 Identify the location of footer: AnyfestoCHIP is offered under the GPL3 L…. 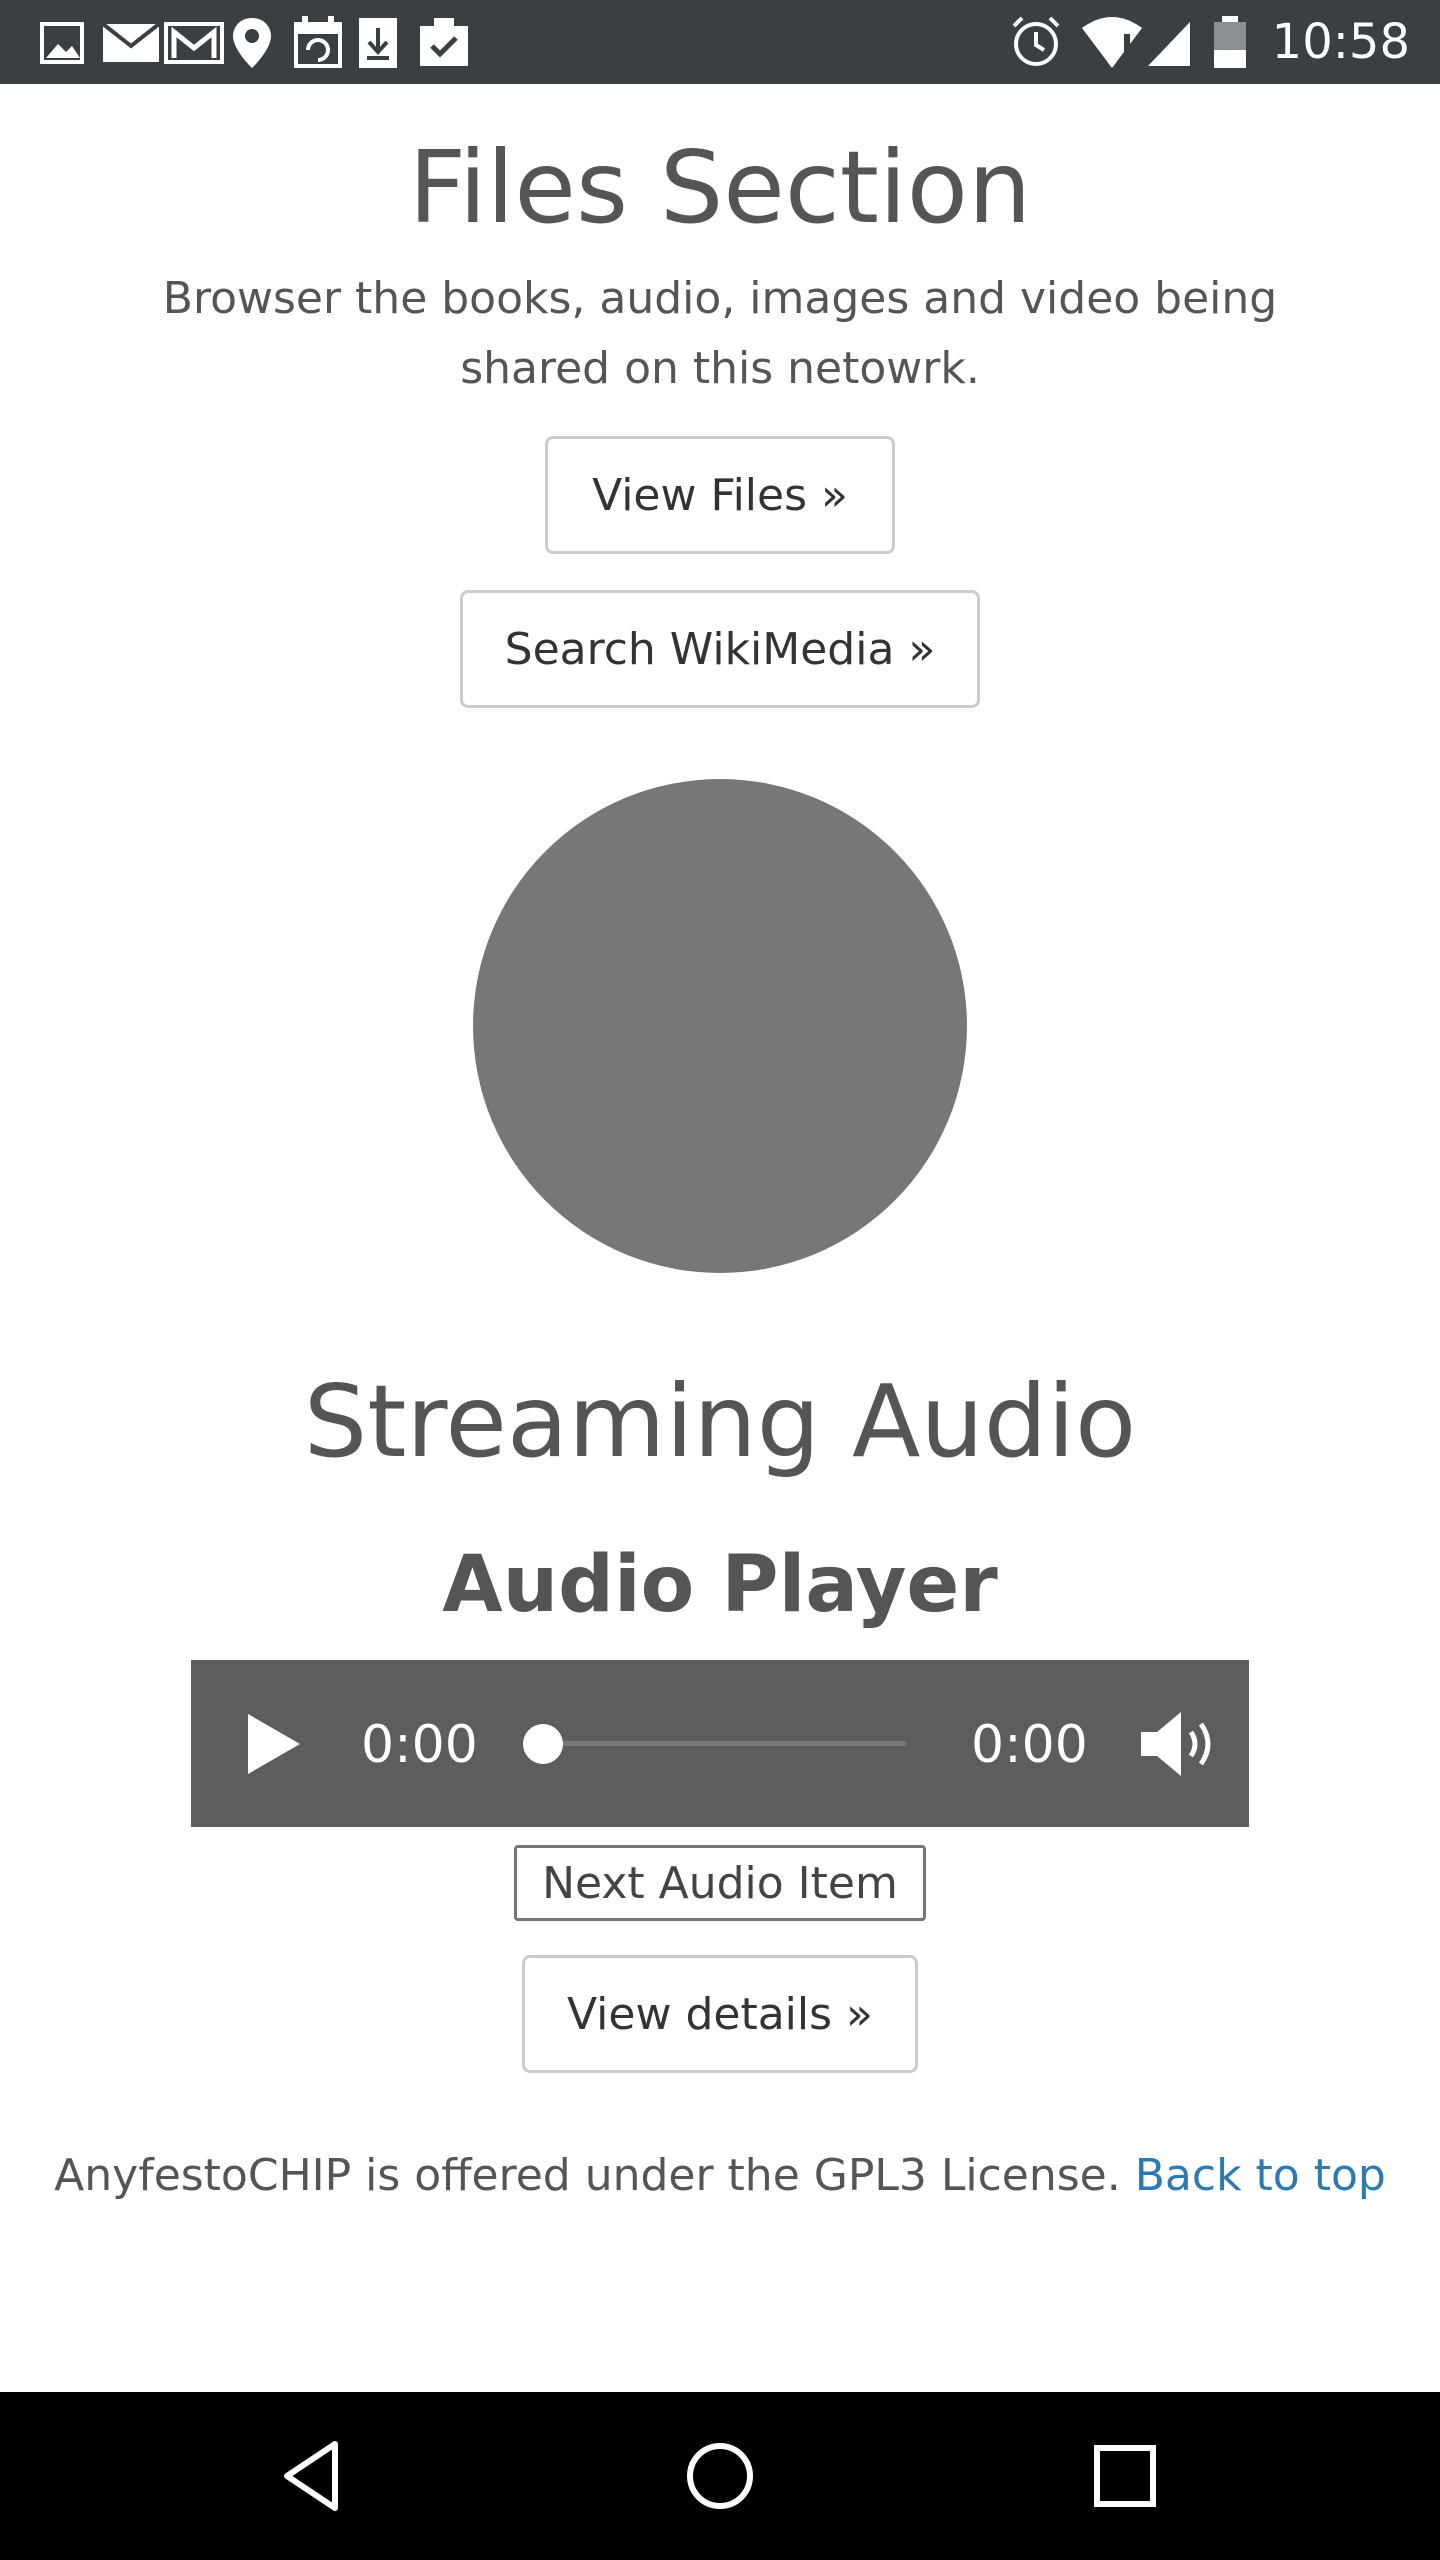
(720, 2176).